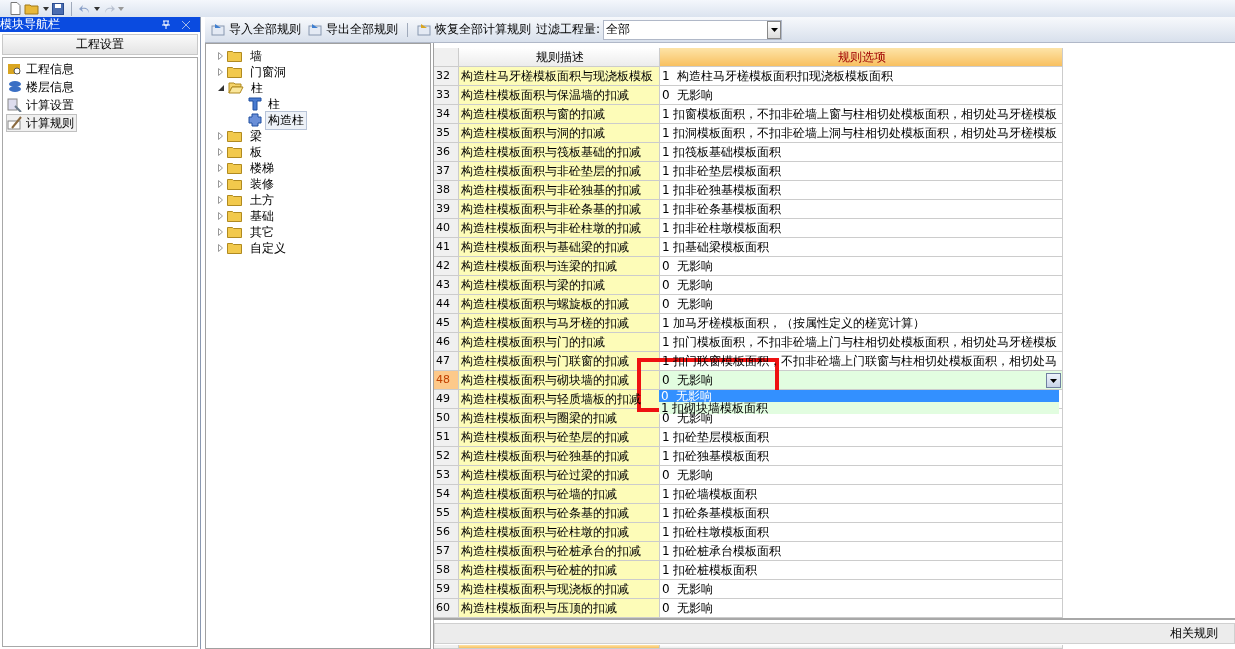 This screenshot has width=1235, height=649. I want to click on save-icon, so click(58, 8).